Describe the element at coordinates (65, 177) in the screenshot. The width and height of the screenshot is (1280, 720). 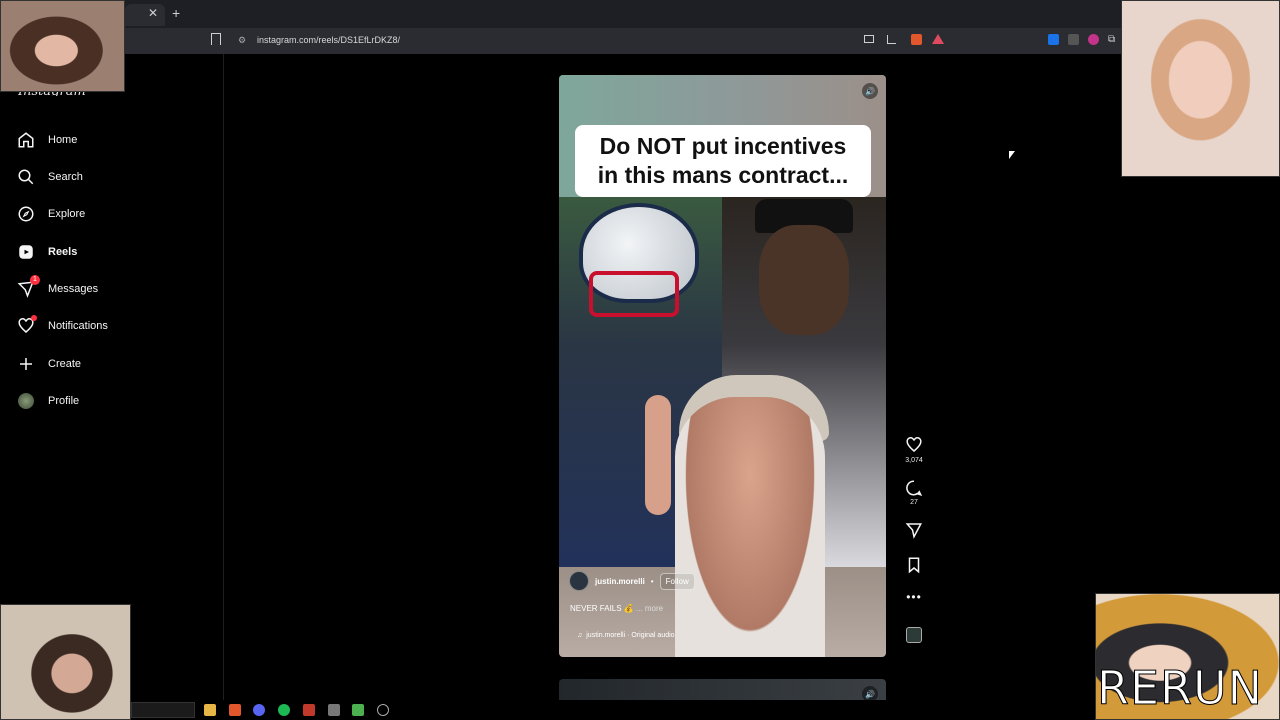
I see `sidebar-item-label: Search` at that location.